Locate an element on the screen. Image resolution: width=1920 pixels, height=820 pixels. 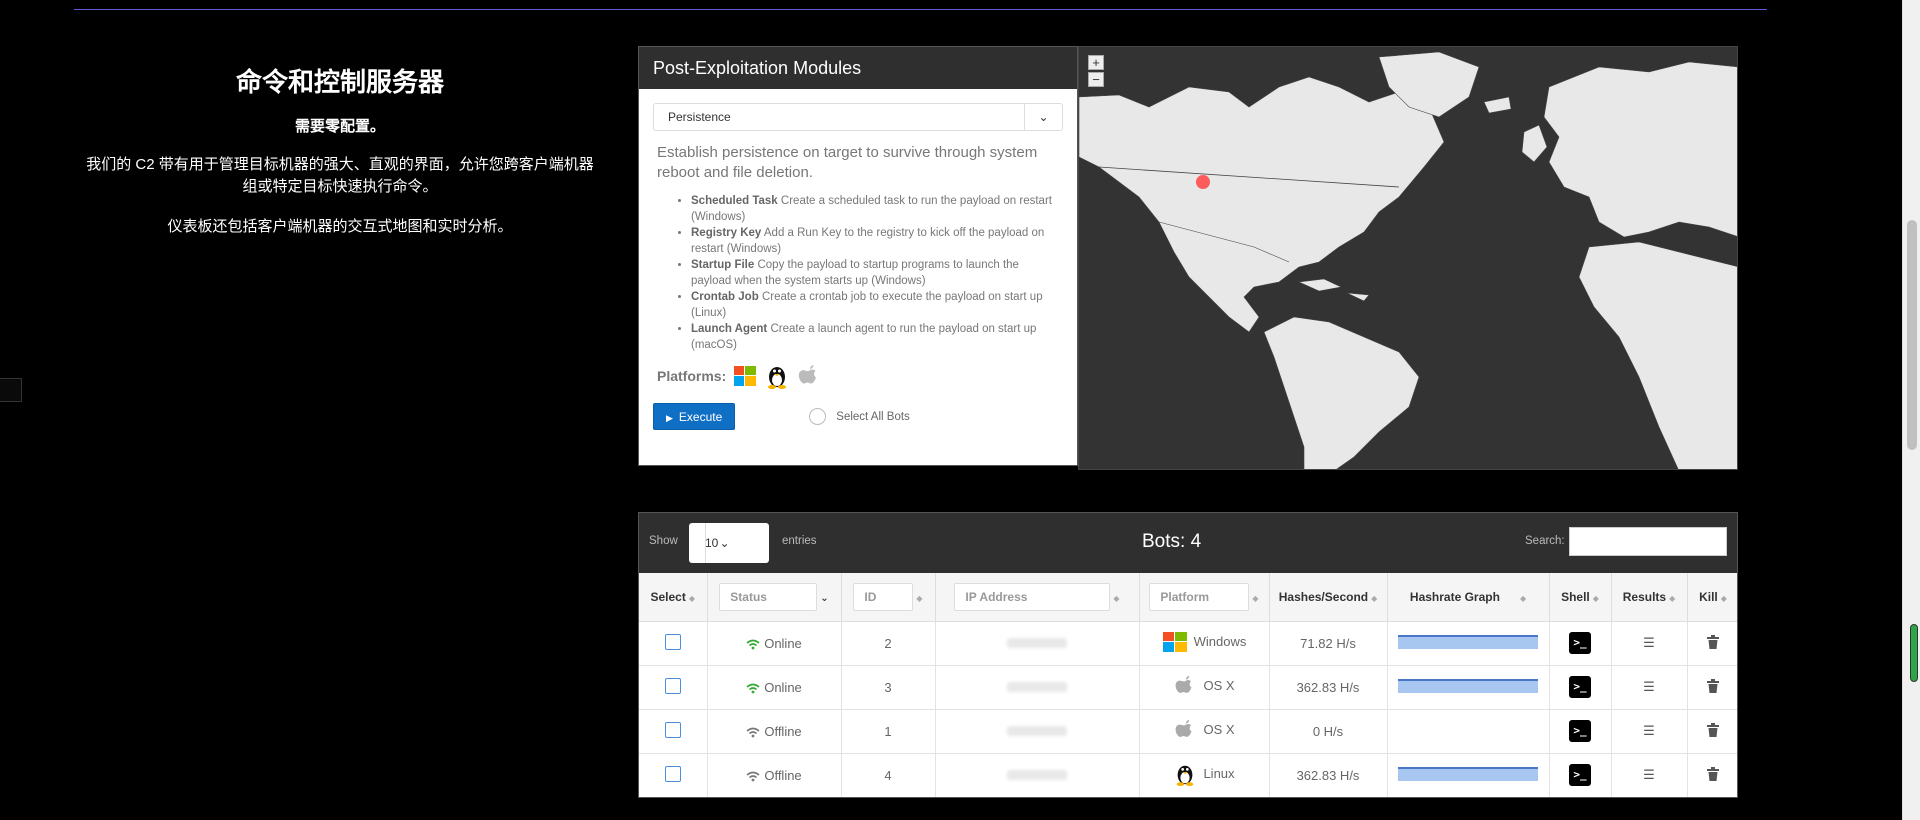
id-filter: ID is located at coordinates (883, 596).